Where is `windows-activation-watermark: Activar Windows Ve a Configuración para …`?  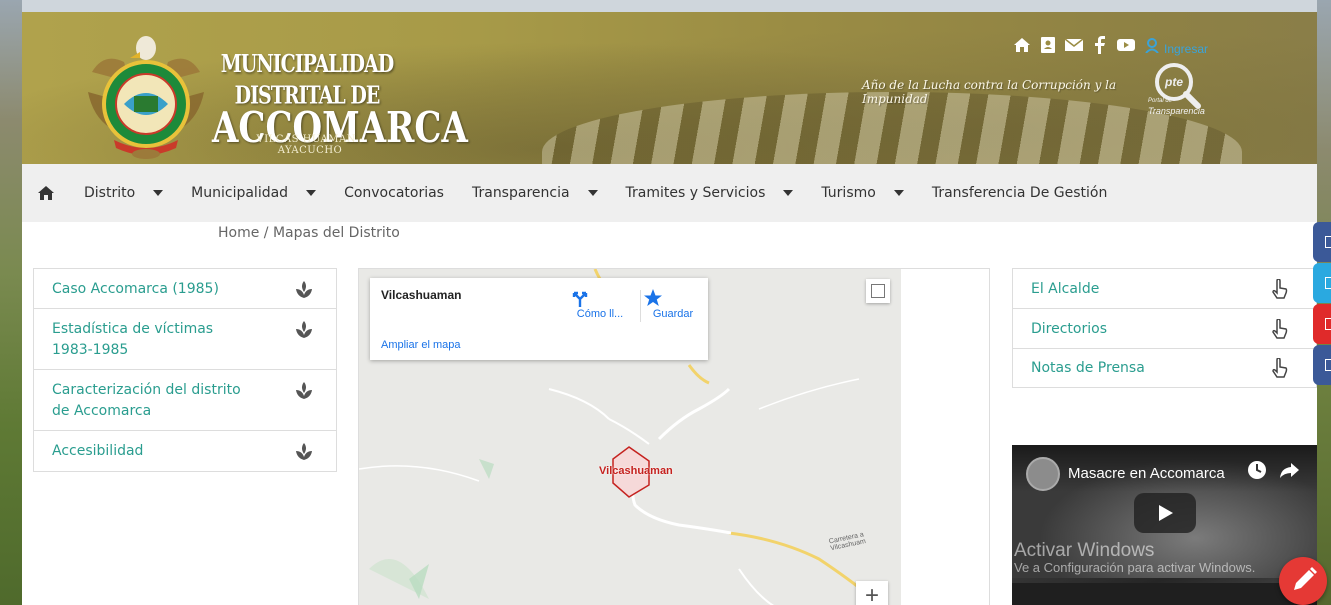
windows-activation-watermark: Activar Windows Ve a Configuración para … is located at coordinates (1134, 557).